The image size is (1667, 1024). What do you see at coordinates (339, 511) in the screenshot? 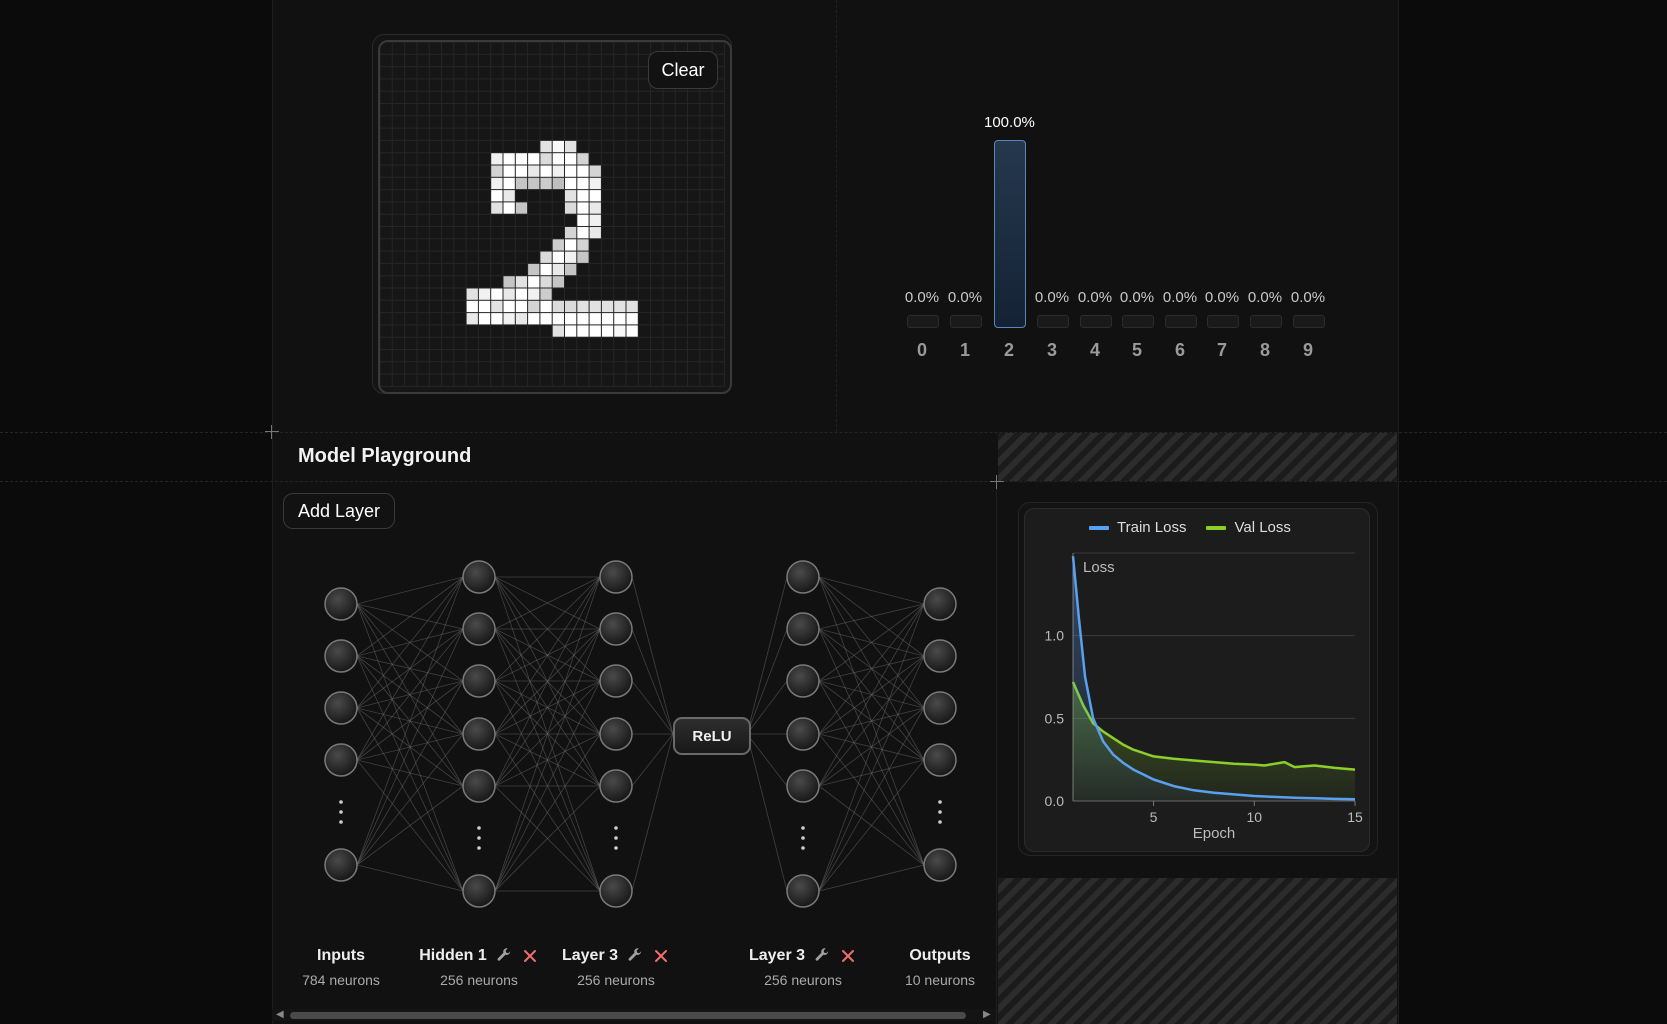
I see `add-layer-button: Add Layer` at bounding box center [339, 511].